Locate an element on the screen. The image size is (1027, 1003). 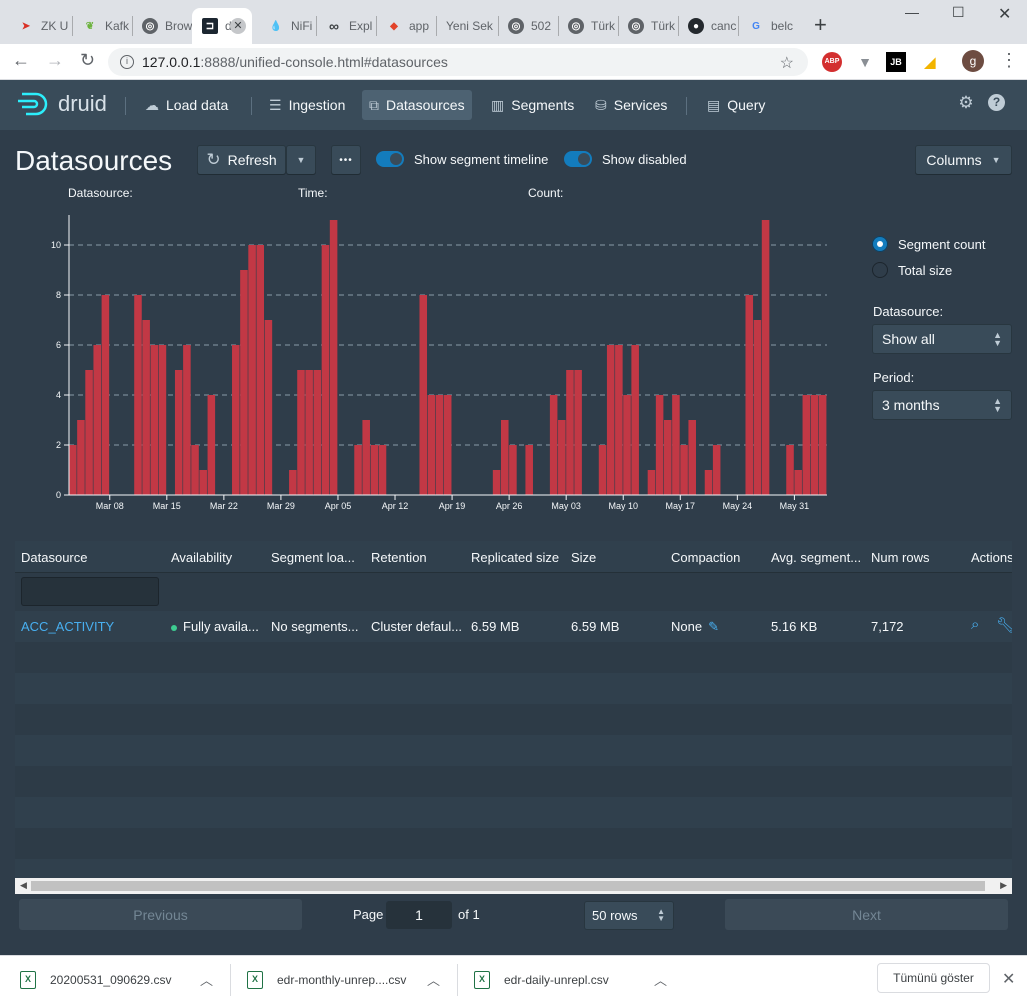
new-tab-icon: + is located at coordinates (820, 25).